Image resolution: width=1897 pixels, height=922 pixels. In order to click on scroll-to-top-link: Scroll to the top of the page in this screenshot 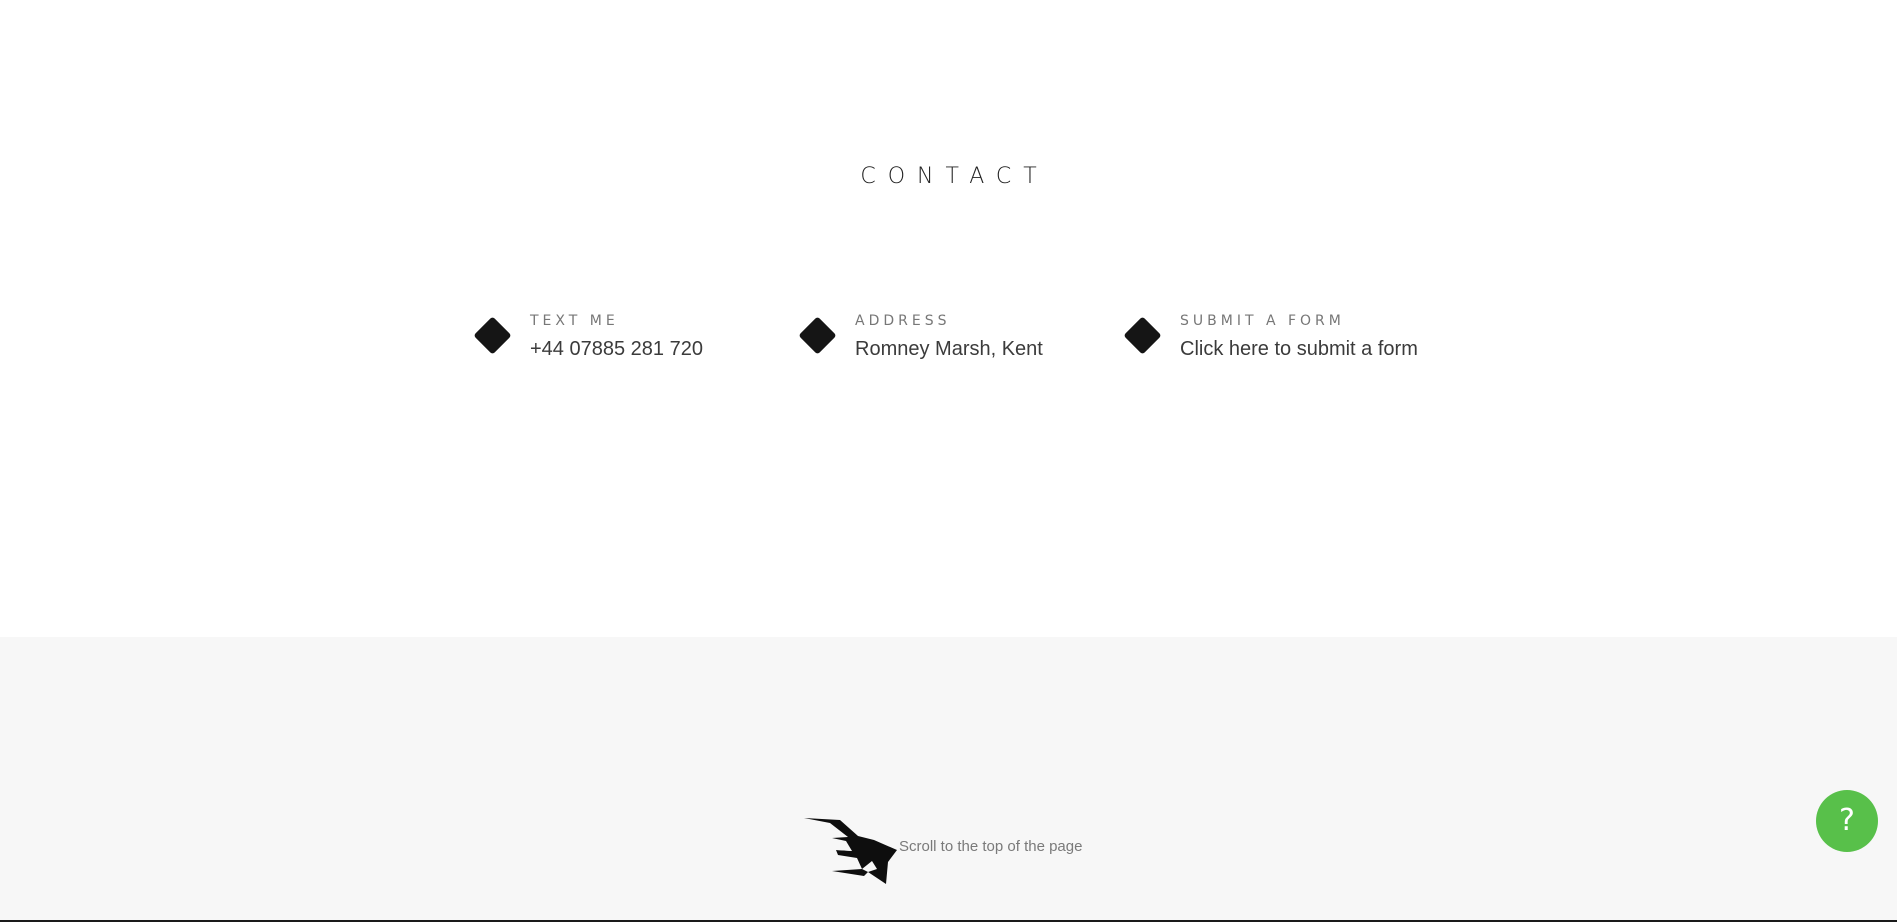, I will do `click(952, 850)`.